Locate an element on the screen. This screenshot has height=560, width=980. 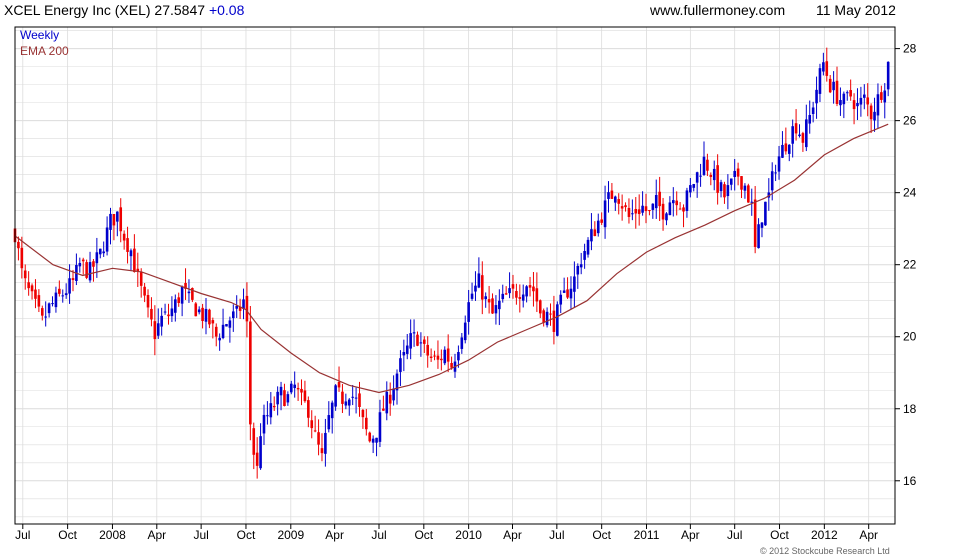
x-tick-label: Apr is located at coordinates (156, 535).